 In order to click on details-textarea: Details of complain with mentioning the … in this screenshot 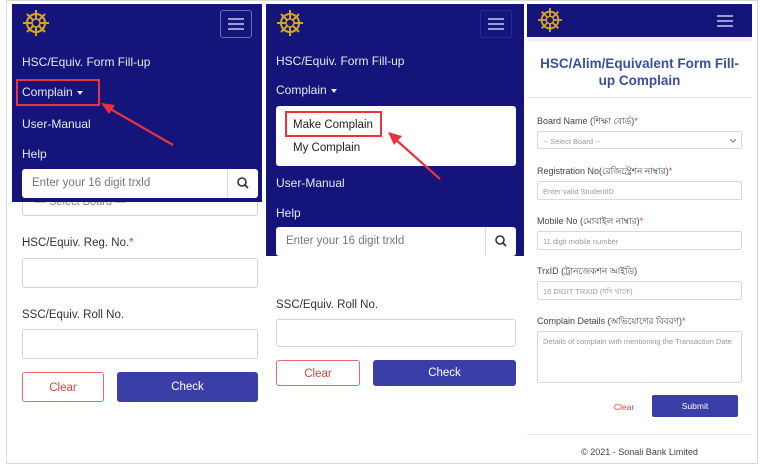, I will do `click(639, 357)`.